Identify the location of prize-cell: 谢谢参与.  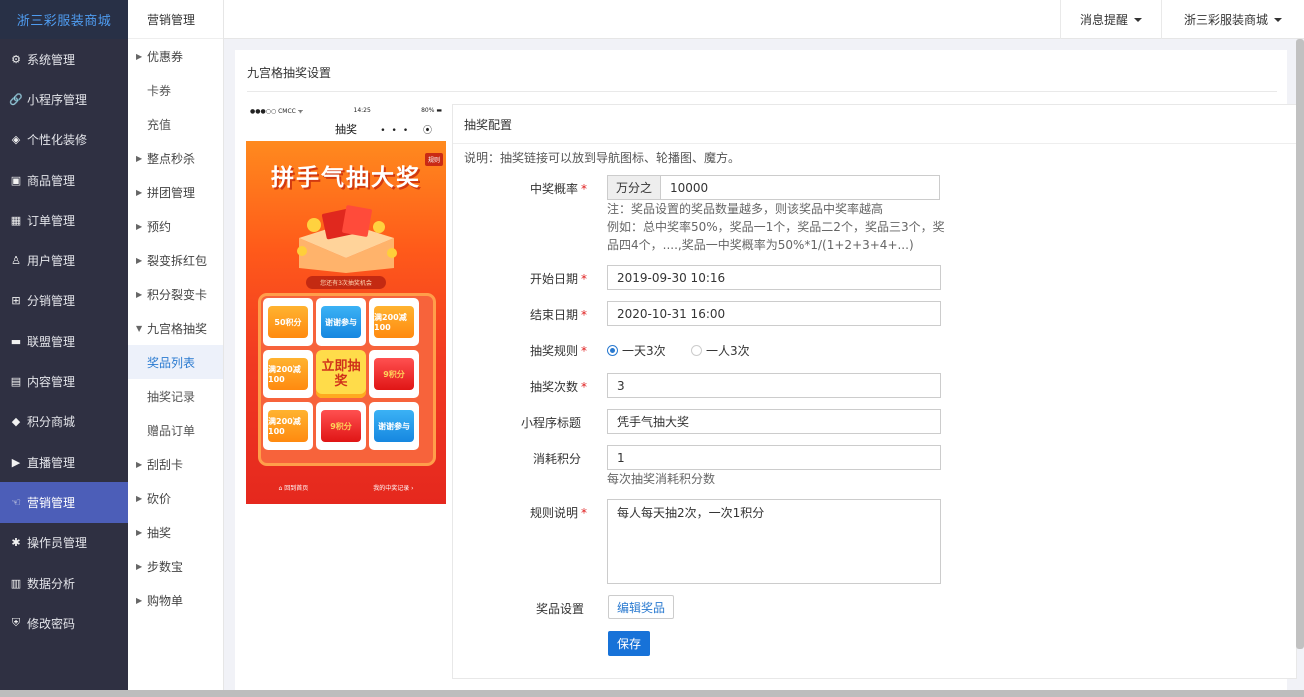
(341, 322).